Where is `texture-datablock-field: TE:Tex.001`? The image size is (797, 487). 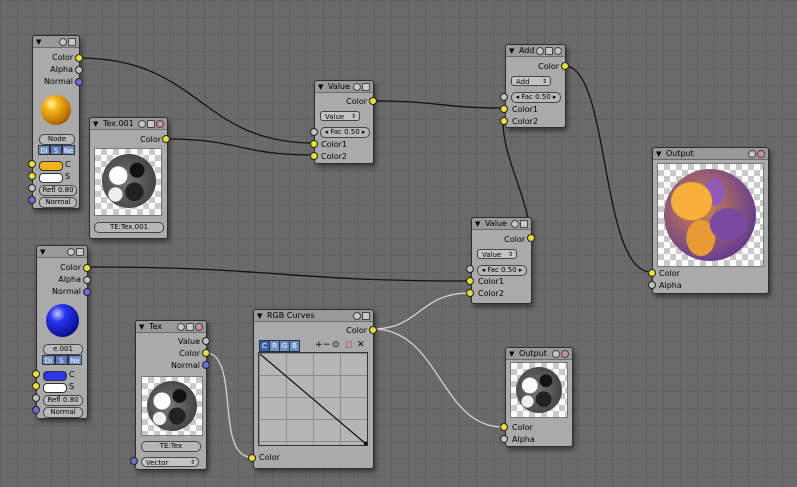
texture-datablock-field: TE:Tex.001 is located at coordinates (129, 227).